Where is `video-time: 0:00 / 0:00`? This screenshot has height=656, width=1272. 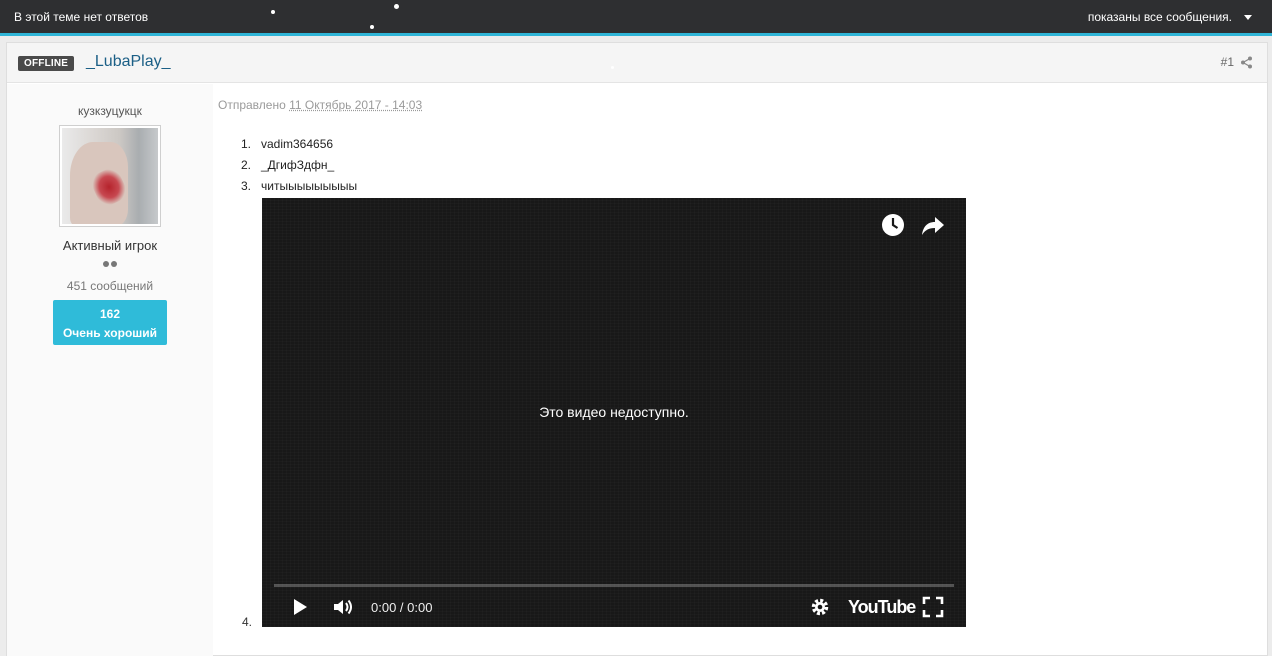
video-time: 0:00 / 0:00 is located at coordinates (402, 607).